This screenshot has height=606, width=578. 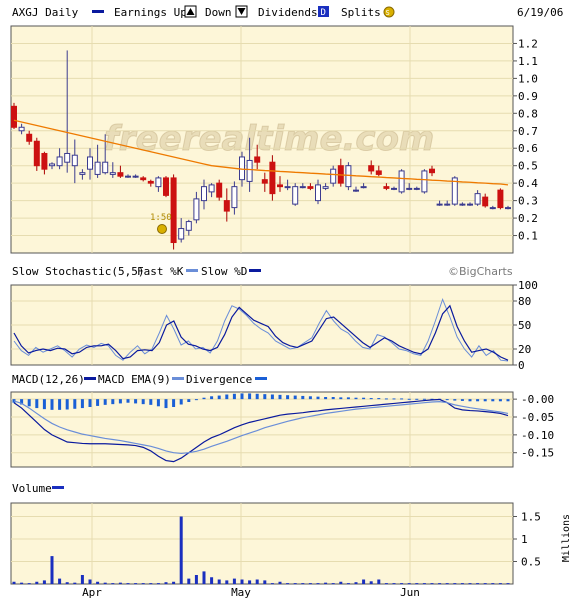 What do you see at coordinates (531, 517) in the screenshot?
I see `volume-tick-label: 1.5` at bounding box center [531, 517].